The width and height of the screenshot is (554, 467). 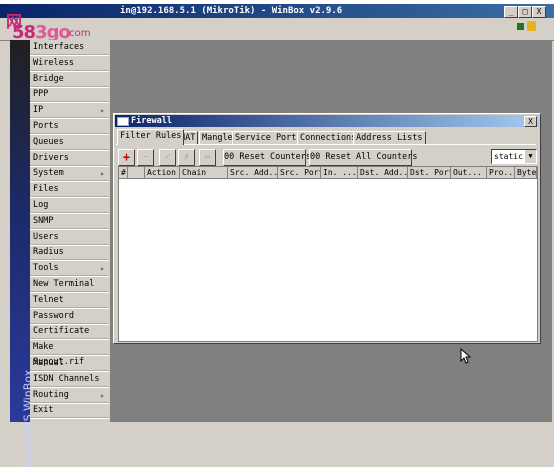 What do you see at coordinates (327, 121) in the screenshot?
I see `firewall-title-bar: Firewall` at bounding box center [327, 121].